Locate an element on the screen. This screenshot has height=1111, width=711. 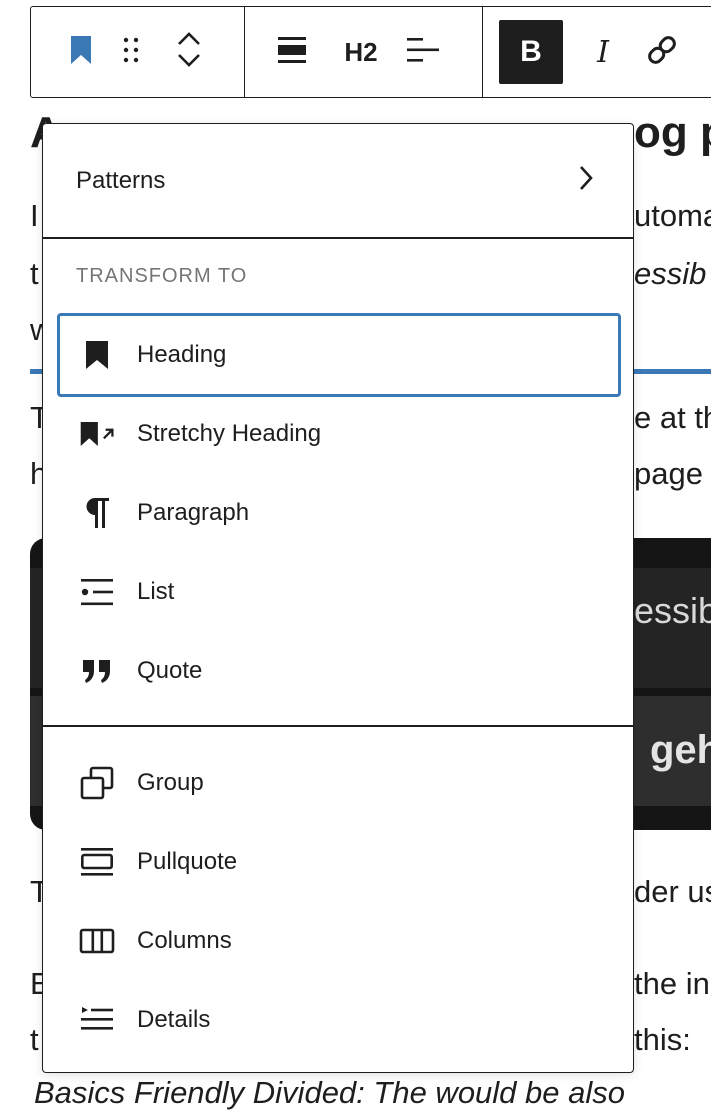
details-icon is located at coordinates (97, 1020).